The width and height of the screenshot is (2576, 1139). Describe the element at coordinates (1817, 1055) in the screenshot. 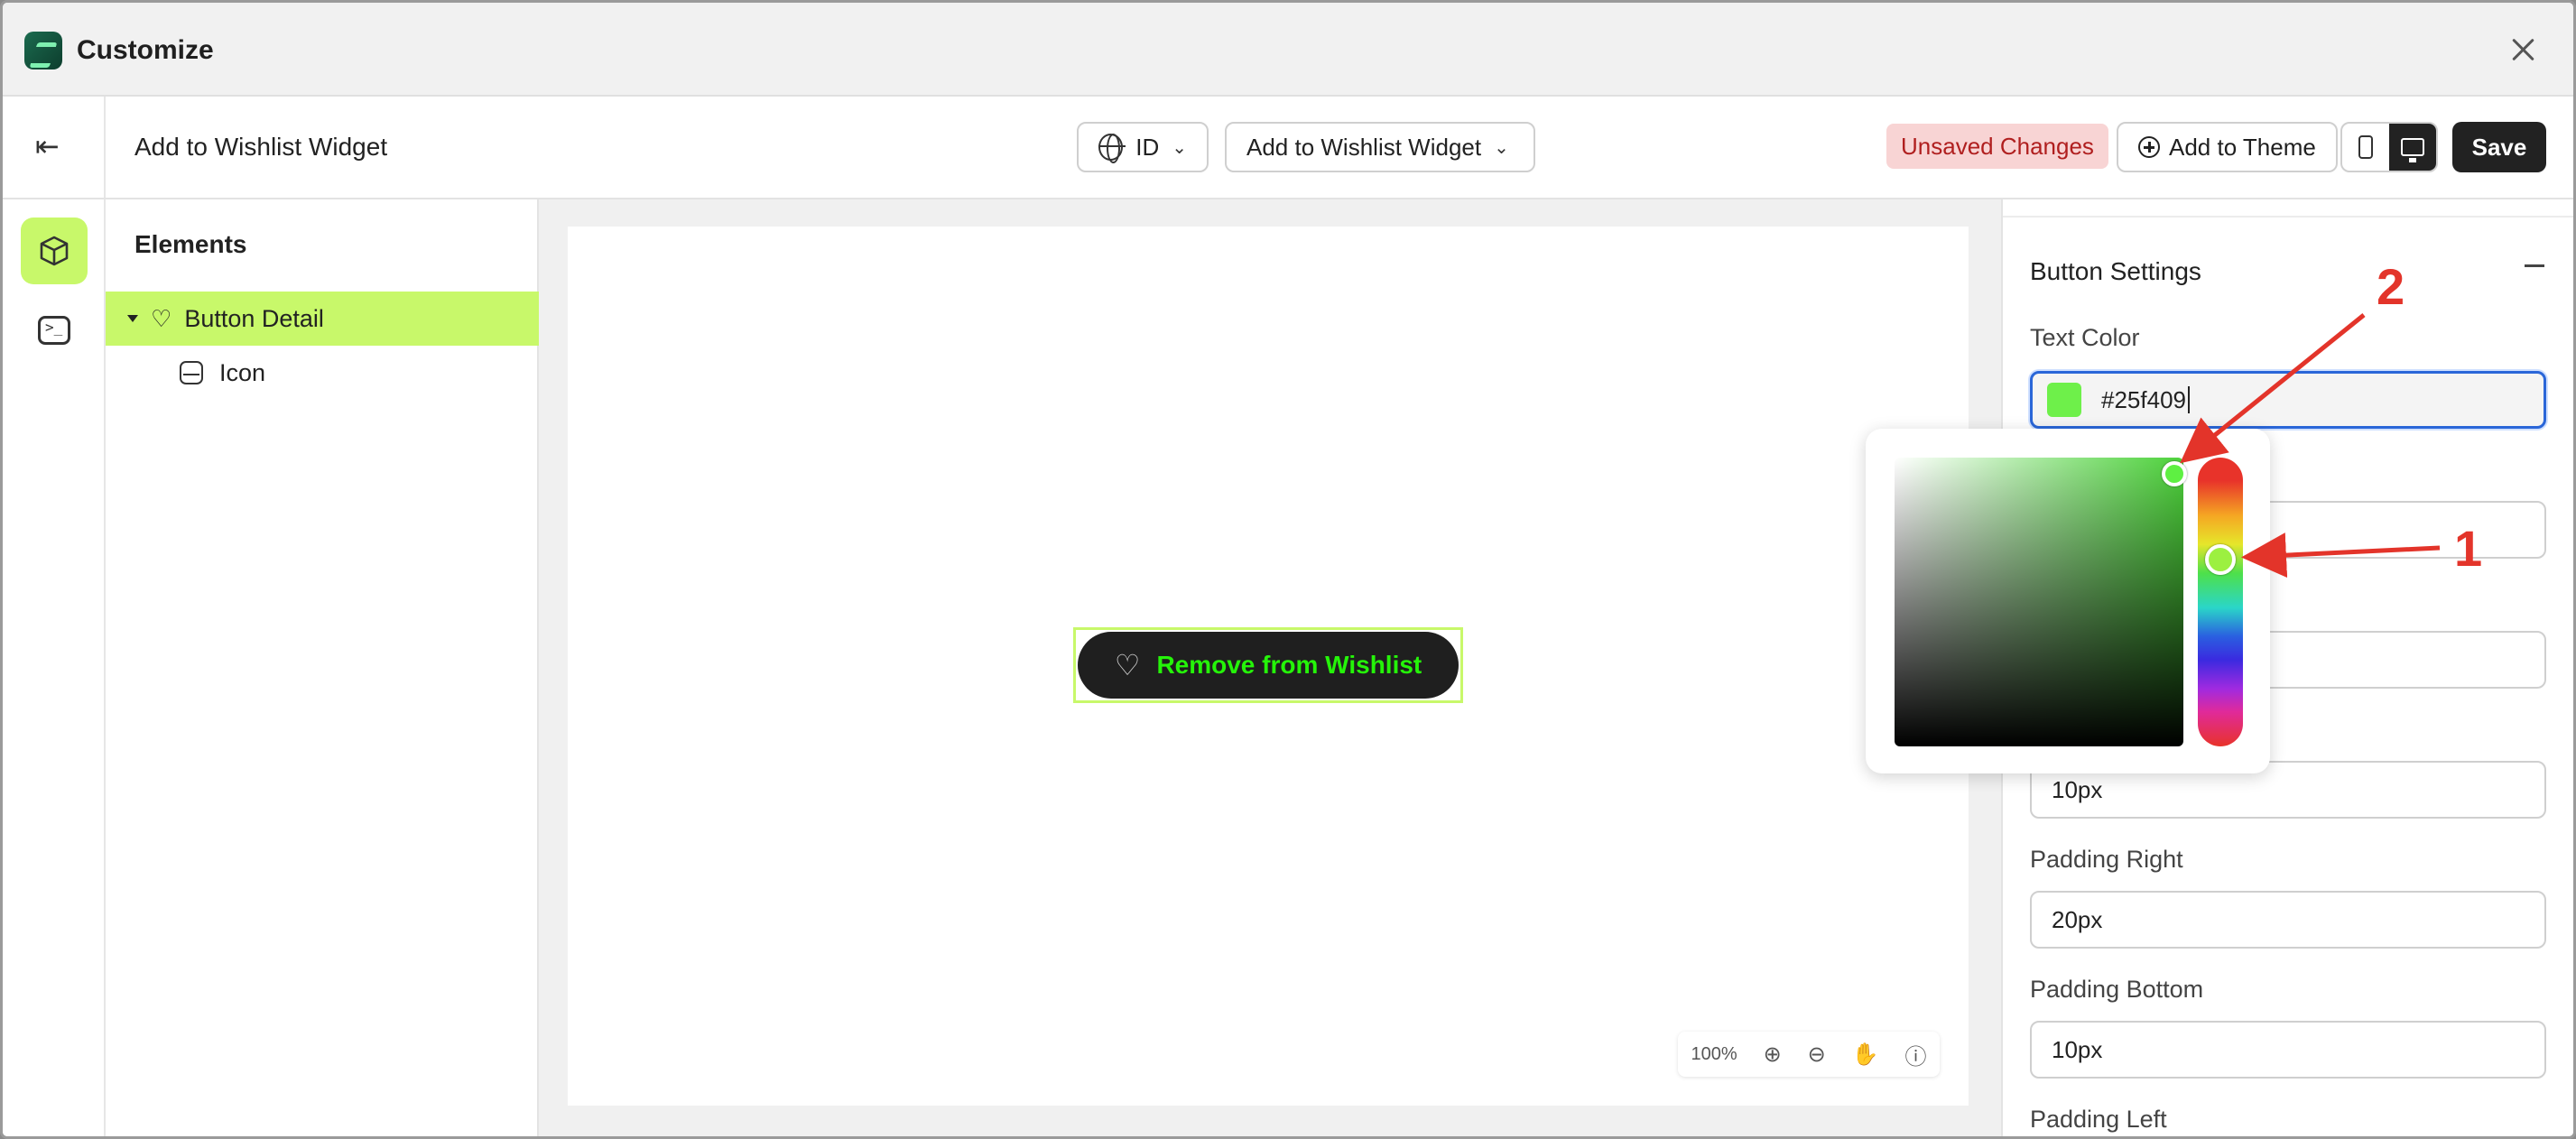

I see `zoom-out-icon: ⊖` at that location.